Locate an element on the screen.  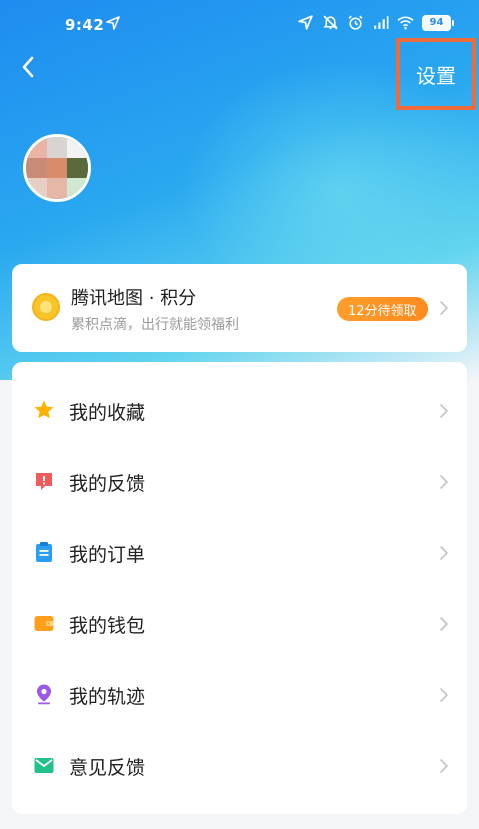
points-subtitle: 累积点滴，出行就能领福利 is located at coordinates (155, 325).